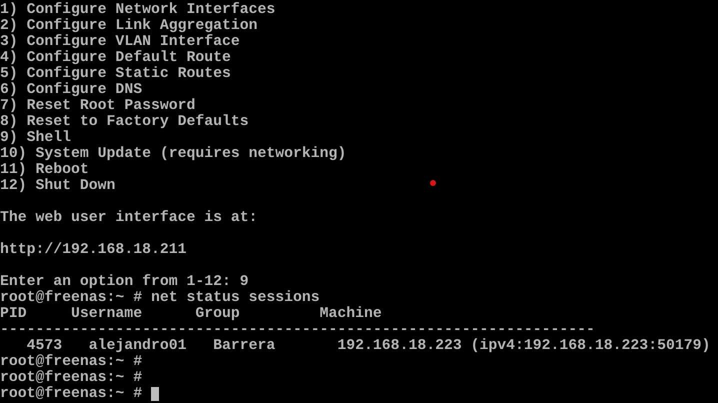 The height and width of the screenshot is (403, 718). I want to click on console-line: 11) Reboot, so click(44, 170).